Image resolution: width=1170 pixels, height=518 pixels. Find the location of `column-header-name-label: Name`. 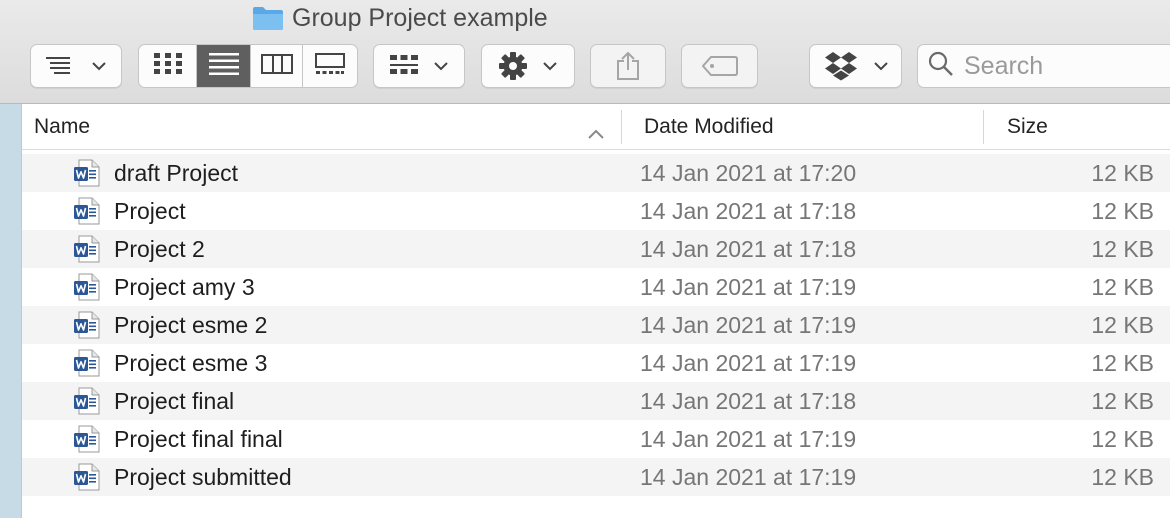

column-header-name-label: Name is located at coordinates (62, 126).